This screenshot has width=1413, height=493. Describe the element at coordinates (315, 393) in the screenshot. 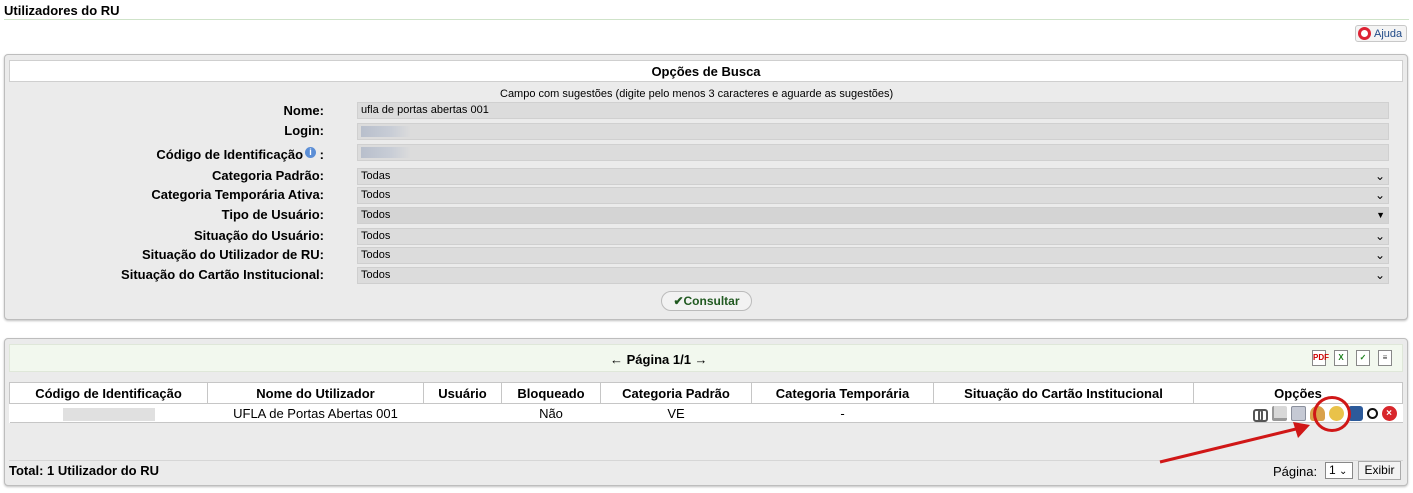

I see `col-nome: Nome do Utilizador` at that location.